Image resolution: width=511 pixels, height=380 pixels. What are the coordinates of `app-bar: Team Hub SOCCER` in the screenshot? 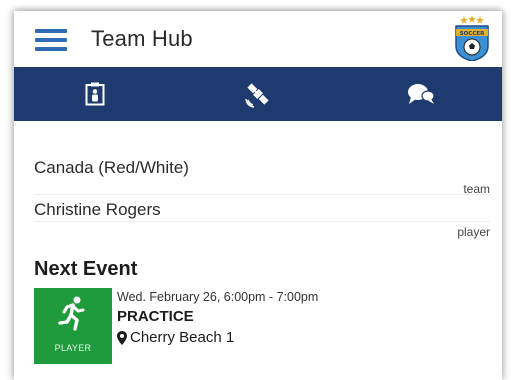 It's located at (258, 39).